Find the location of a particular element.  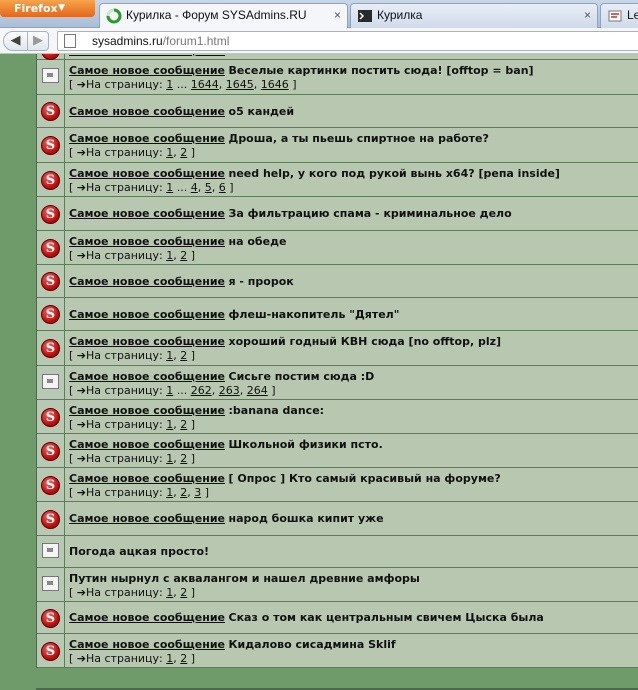

page-links: [ ➔На страницу: 1 ... 262, 263, 264 ] is located at coordinates (353, 390).